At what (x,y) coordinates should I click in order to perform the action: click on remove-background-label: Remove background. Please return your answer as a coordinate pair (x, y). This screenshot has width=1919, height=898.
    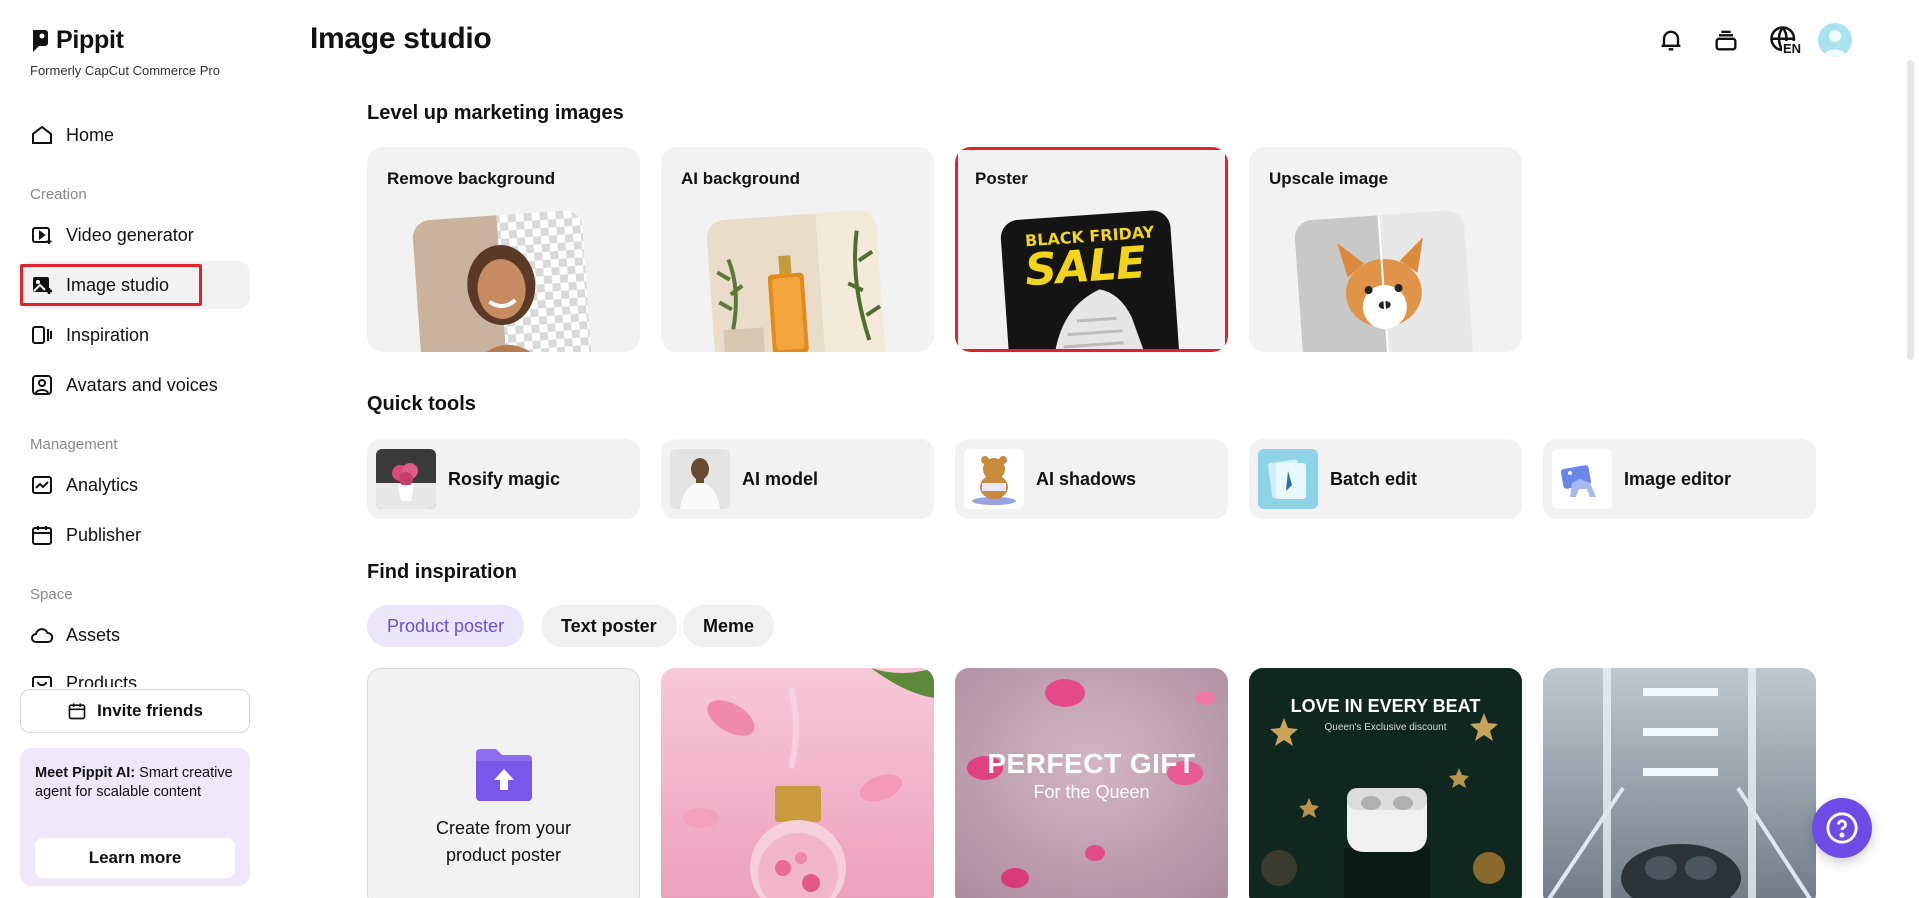
    Looking at the image, I should click on (471, 178).